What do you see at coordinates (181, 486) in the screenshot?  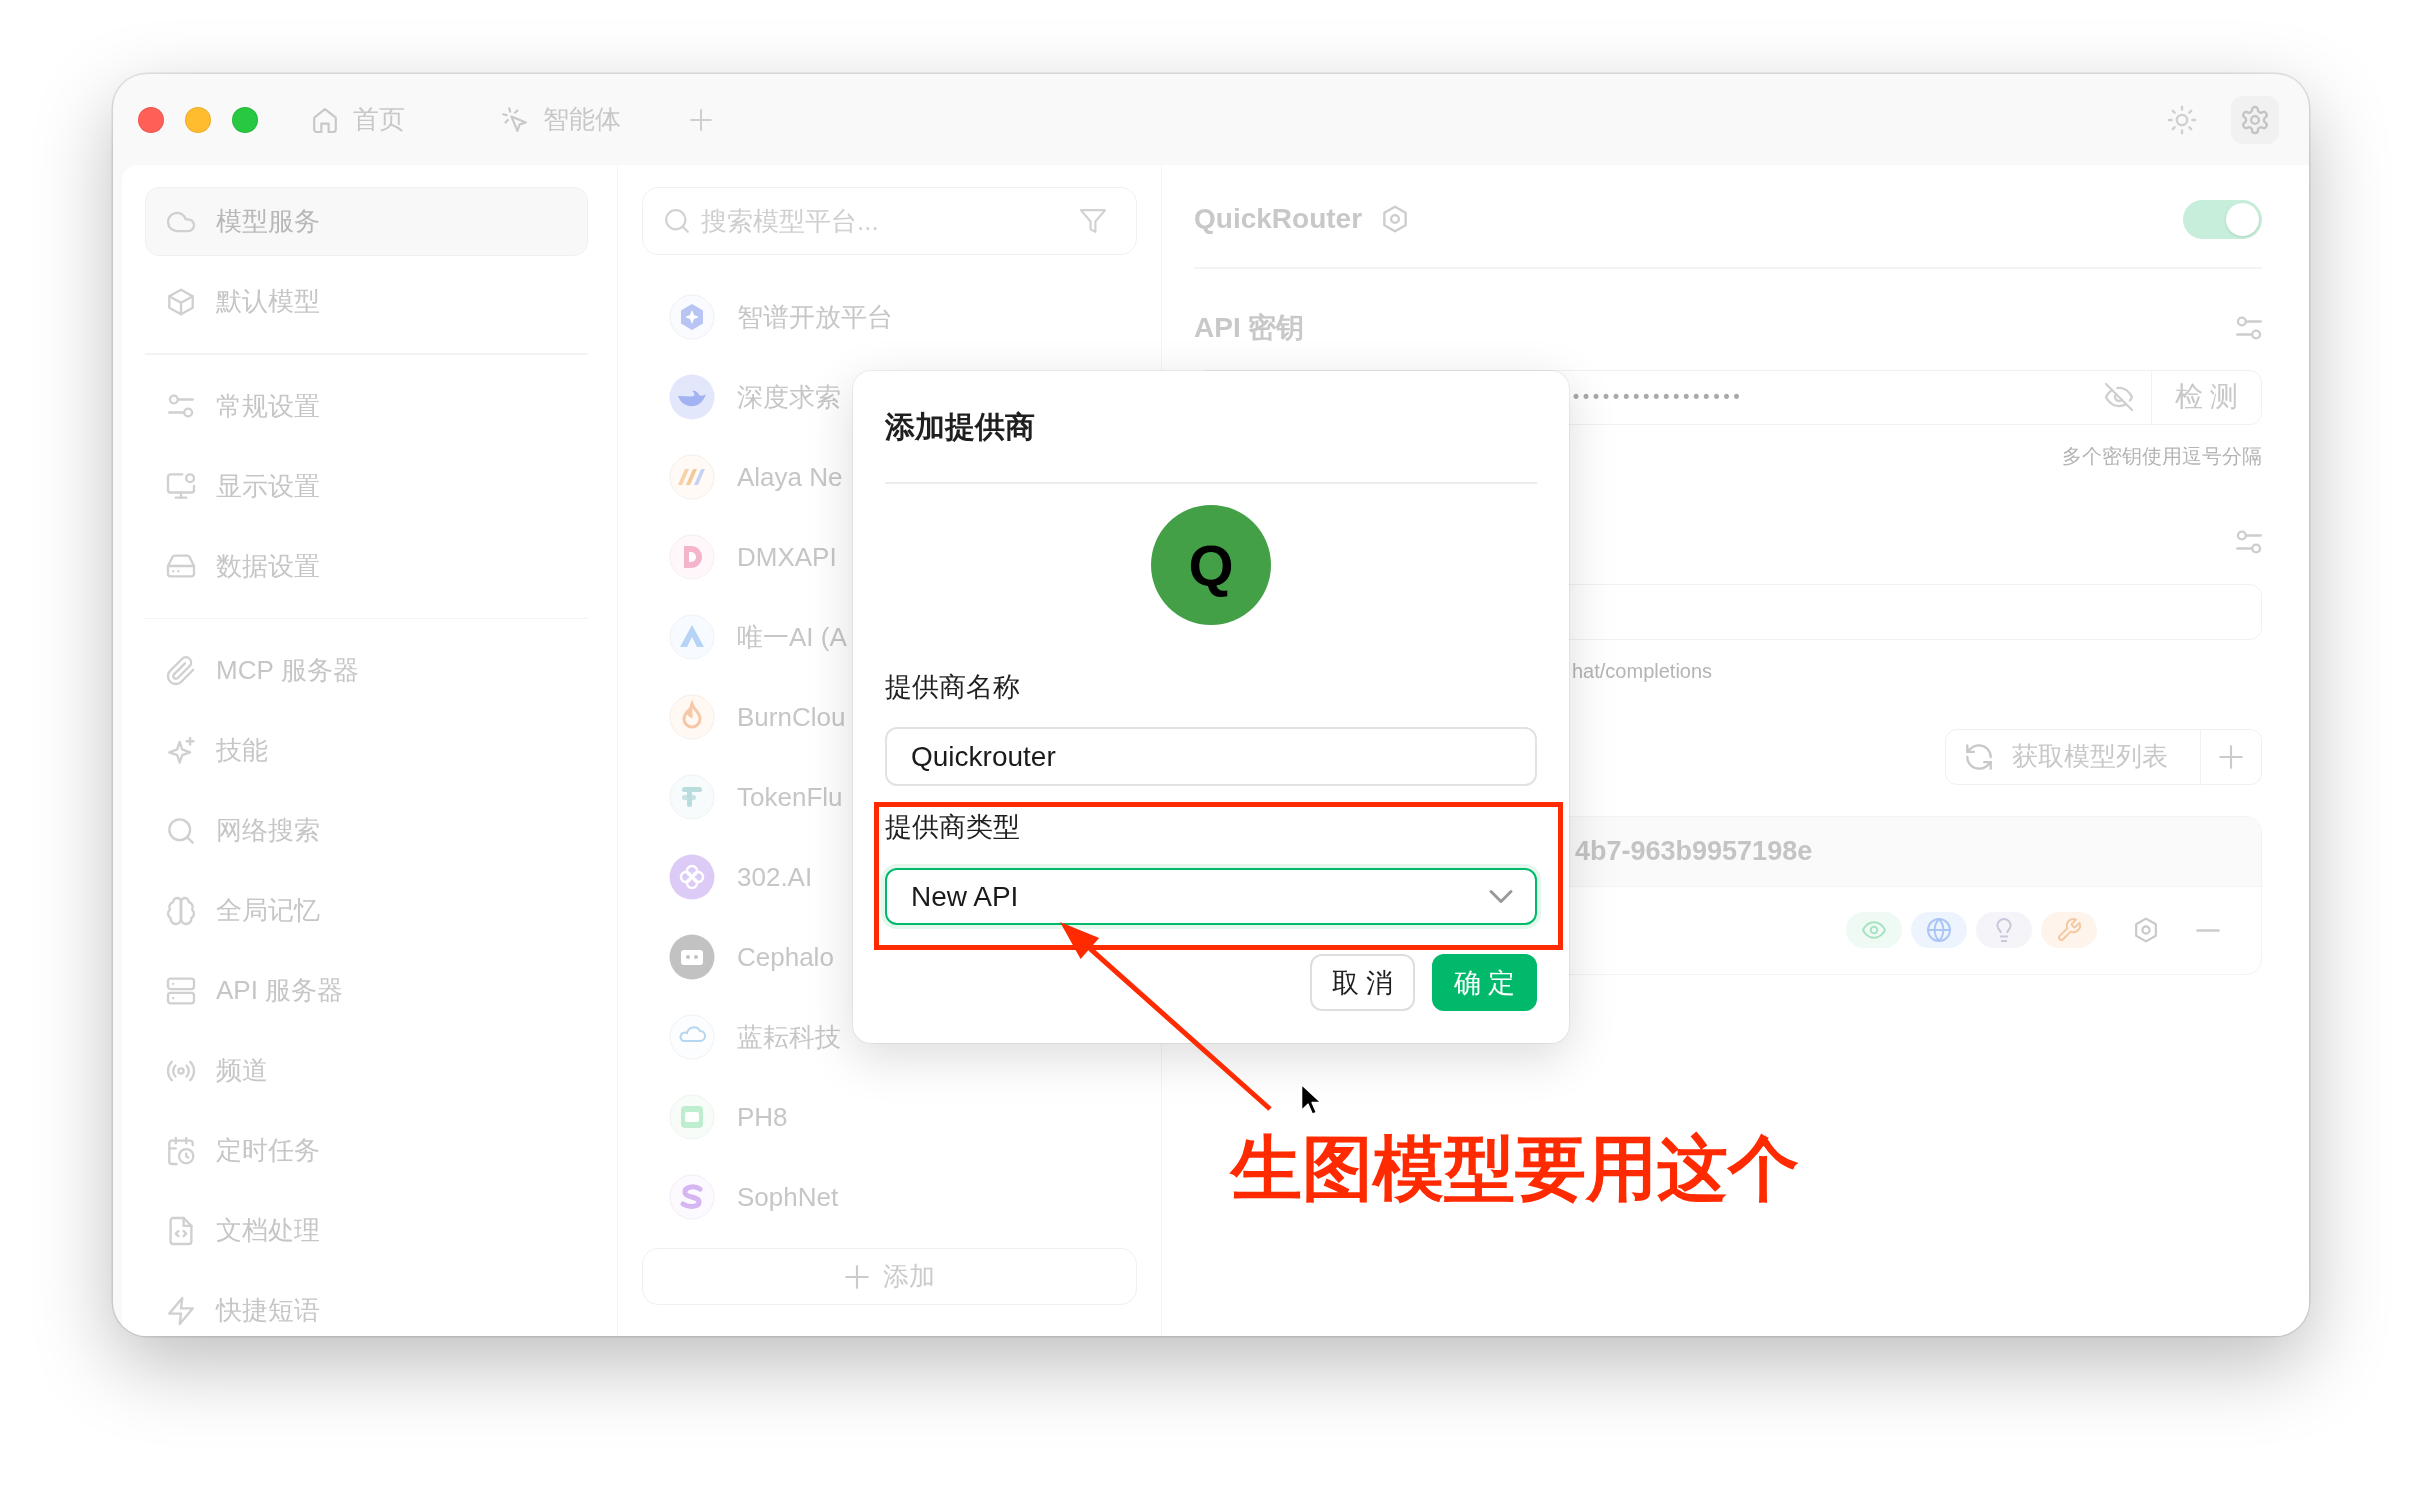 I see `monitor-icon` at bounding box center [181, 486].